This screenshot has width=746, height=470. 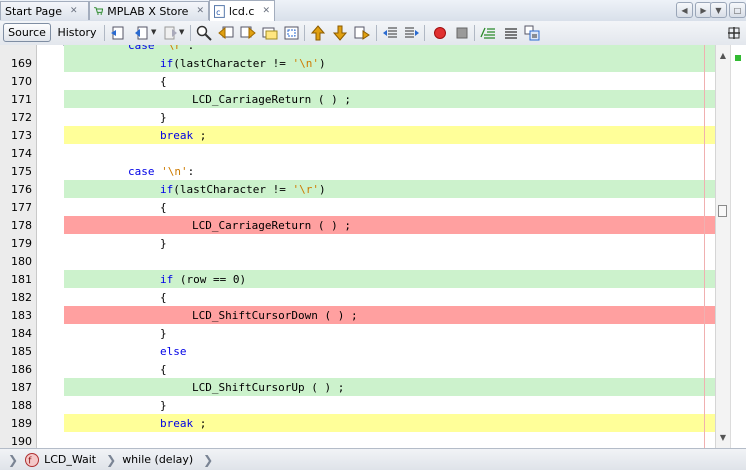 What do you see at coordinates (21, 171) in the screenshot?
I see `line-number: 175` at bounding box center [21, 171].